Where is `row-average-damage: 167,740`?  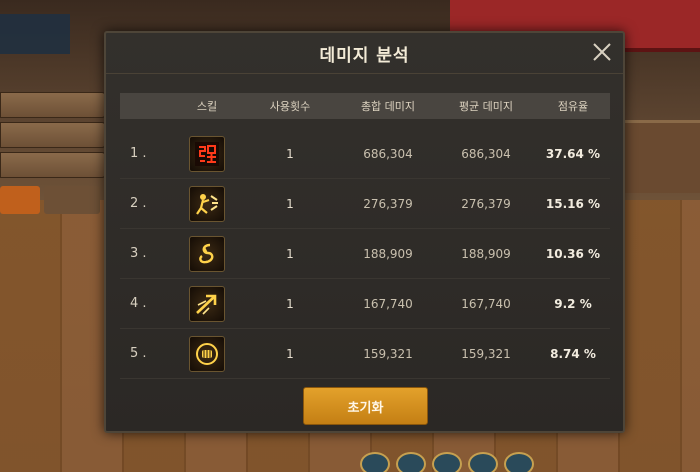 row-average-damage: 167,740 is located at coordinates (486, 303).